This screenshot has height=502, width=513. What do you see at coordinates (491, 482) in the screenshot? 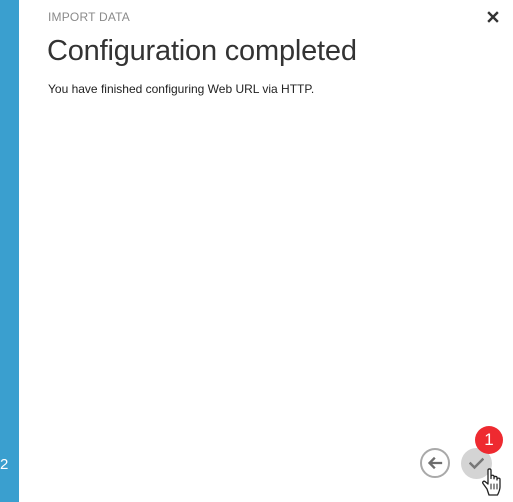
I see `hand-cursor-icon` at bounding box center [491, 482].